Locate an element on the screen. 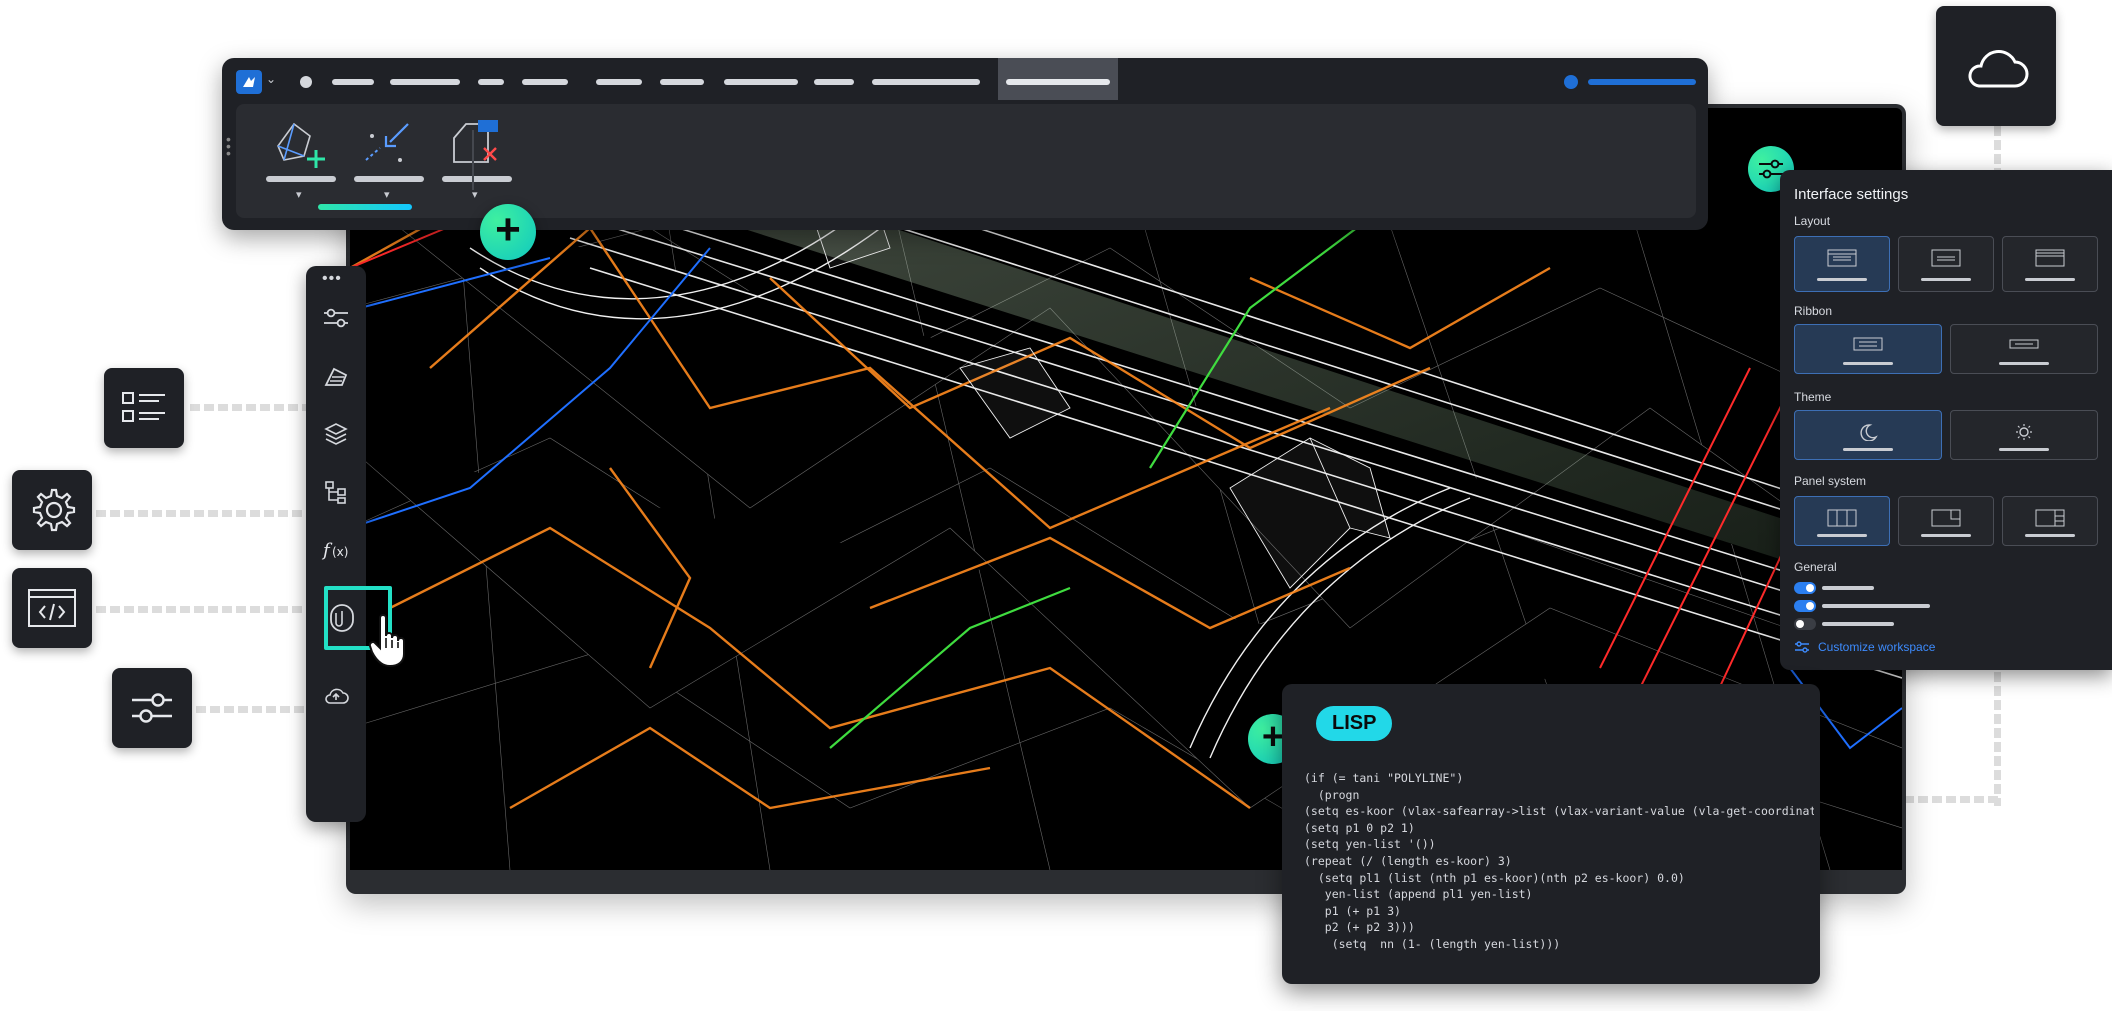 This screenshot has width=2112, height=1011. palette-grip: ••• is located at coordinates (332, 279).